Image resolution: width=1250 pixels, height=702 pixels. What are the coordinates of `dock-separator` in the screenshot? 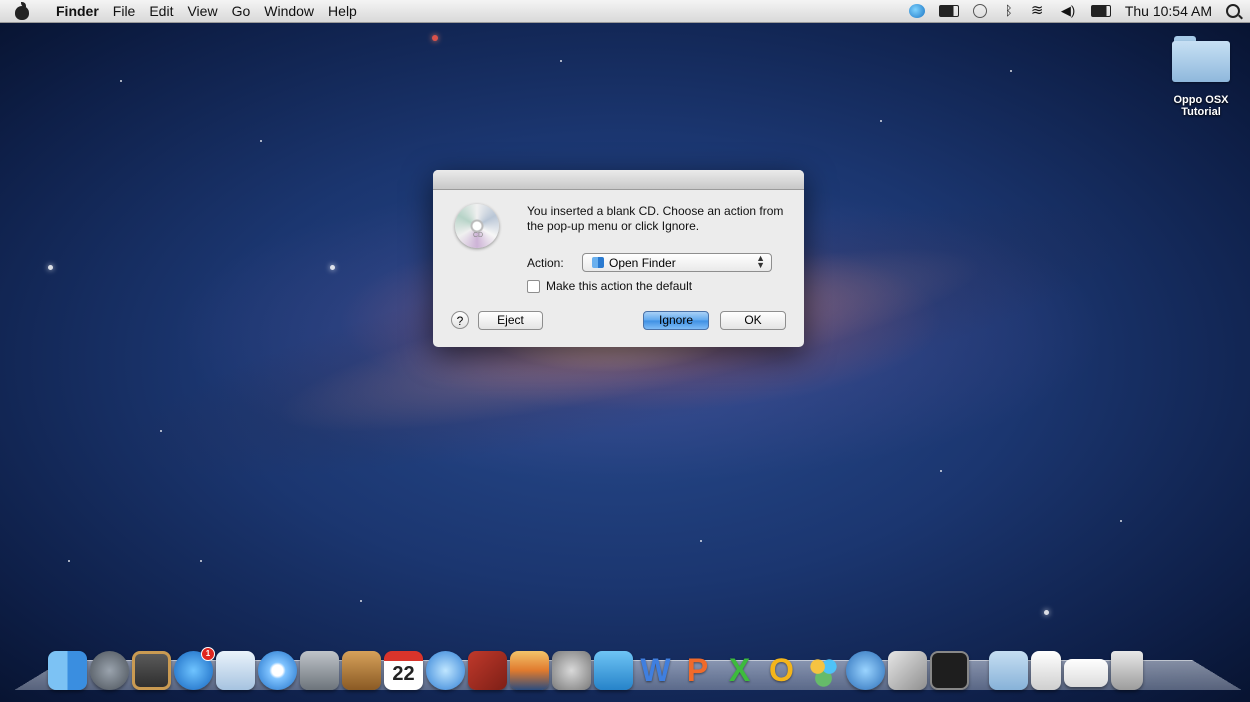 It's located at (979, 673).